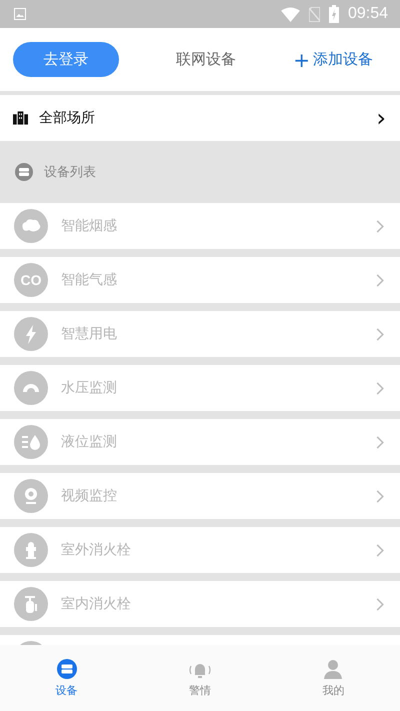 The width and height of the screenshot is (400, 711). Describe the element at coordinates (340, 60) in the screenshot. I see `add-device-button: +添加设备` at that location.